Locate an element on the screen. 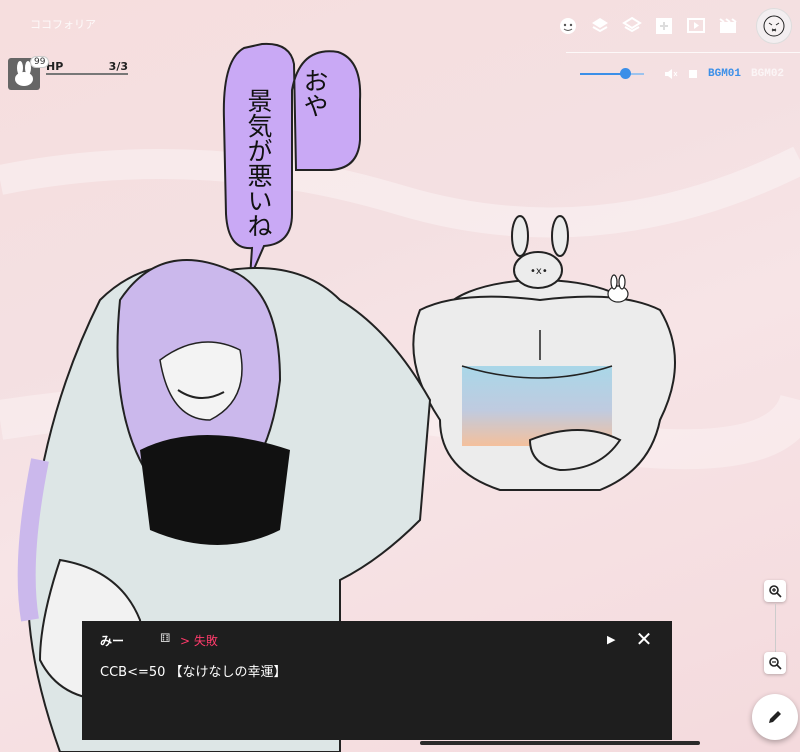  bgm-track-2: BGM02 is located at coordinates (767, 74).